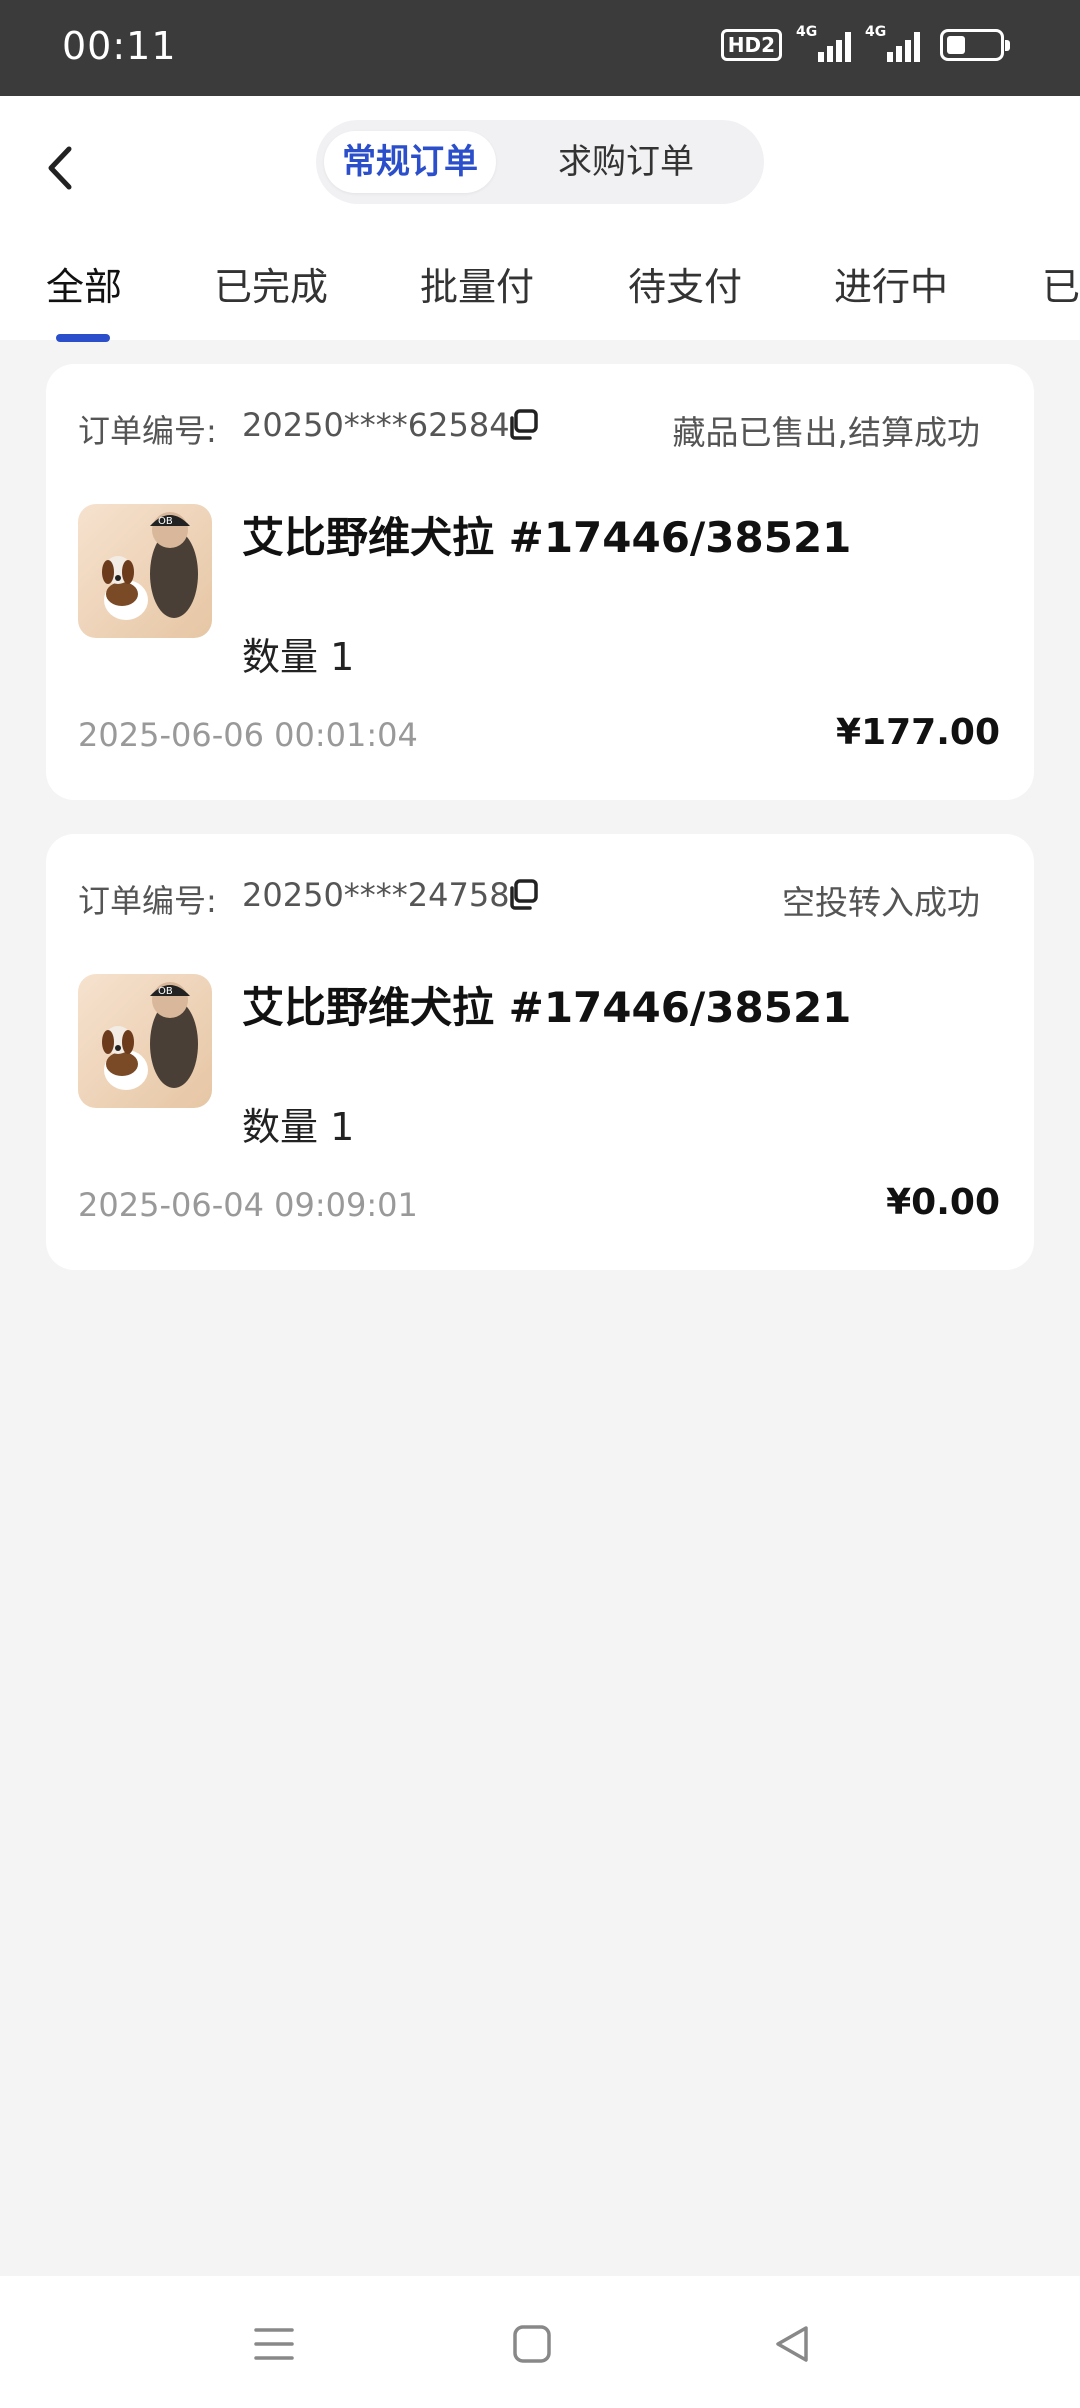  Describe the element at coordinates (540, 218) in the screenshot. I see `header: 常规订单 求购订单 全部 已完成 批量付 待支付 进行中 已` at that location.